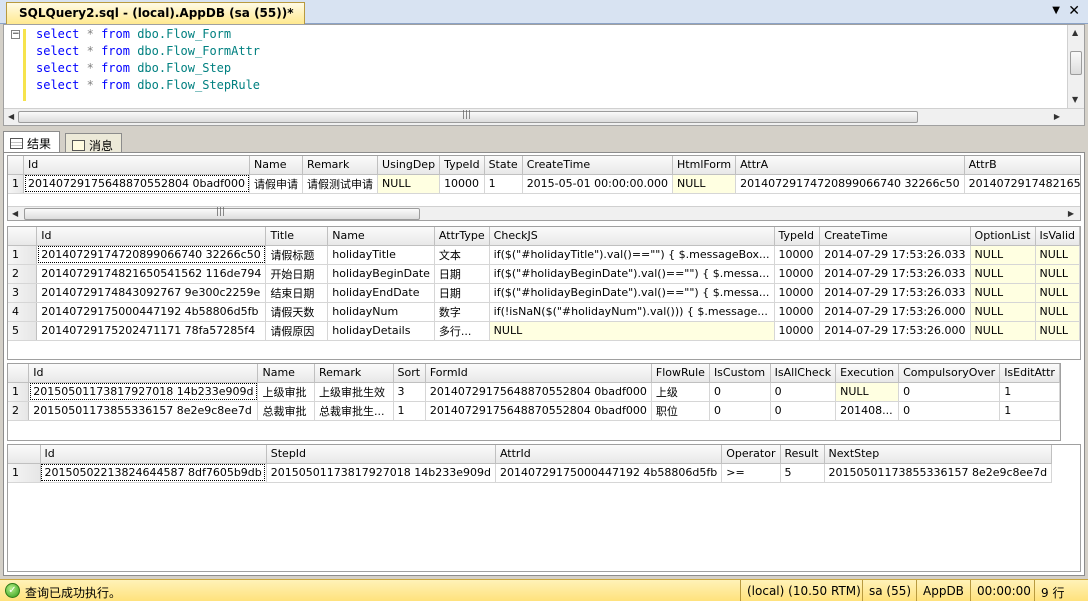  I want to click on table-cell: 请假原因, so click(297, 331).